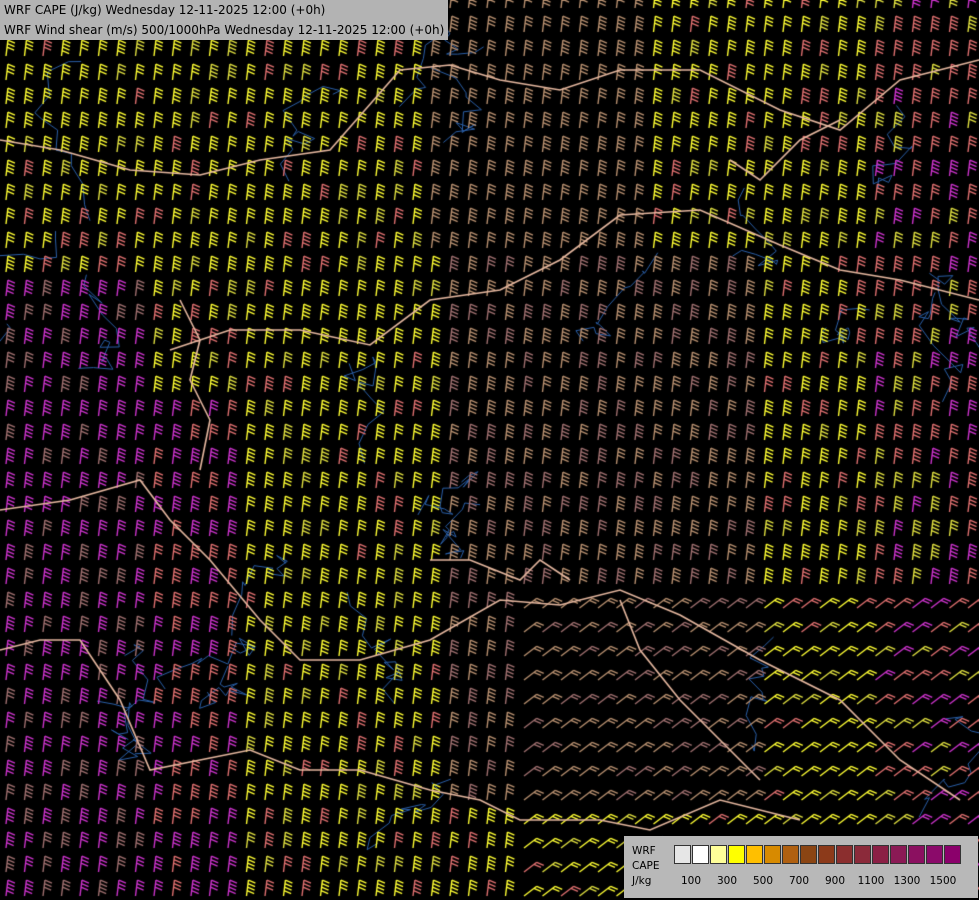  Describe the element at coordinates (799, 881) in the screenshot. I see `legend-tick-label: 700` at that location.